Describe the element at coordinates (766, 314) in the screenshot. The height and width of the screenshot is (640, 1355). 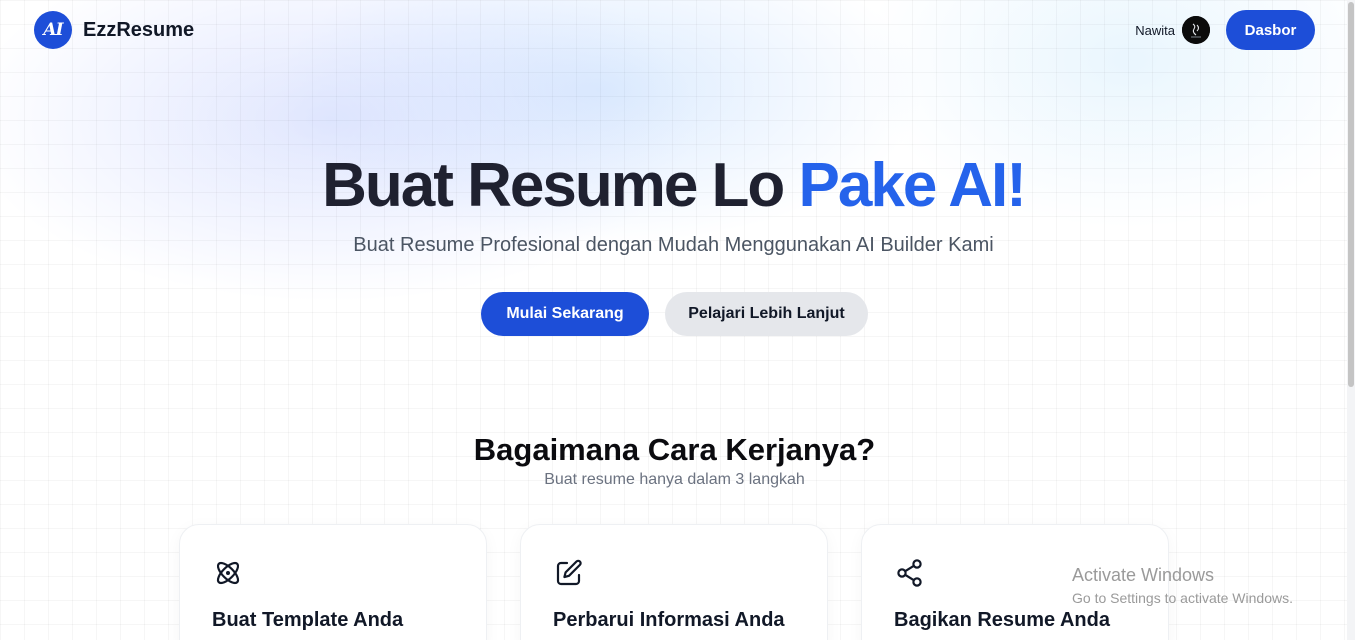
I see `learn-more-button: Pelajari Lebih Lanjut` at that location.